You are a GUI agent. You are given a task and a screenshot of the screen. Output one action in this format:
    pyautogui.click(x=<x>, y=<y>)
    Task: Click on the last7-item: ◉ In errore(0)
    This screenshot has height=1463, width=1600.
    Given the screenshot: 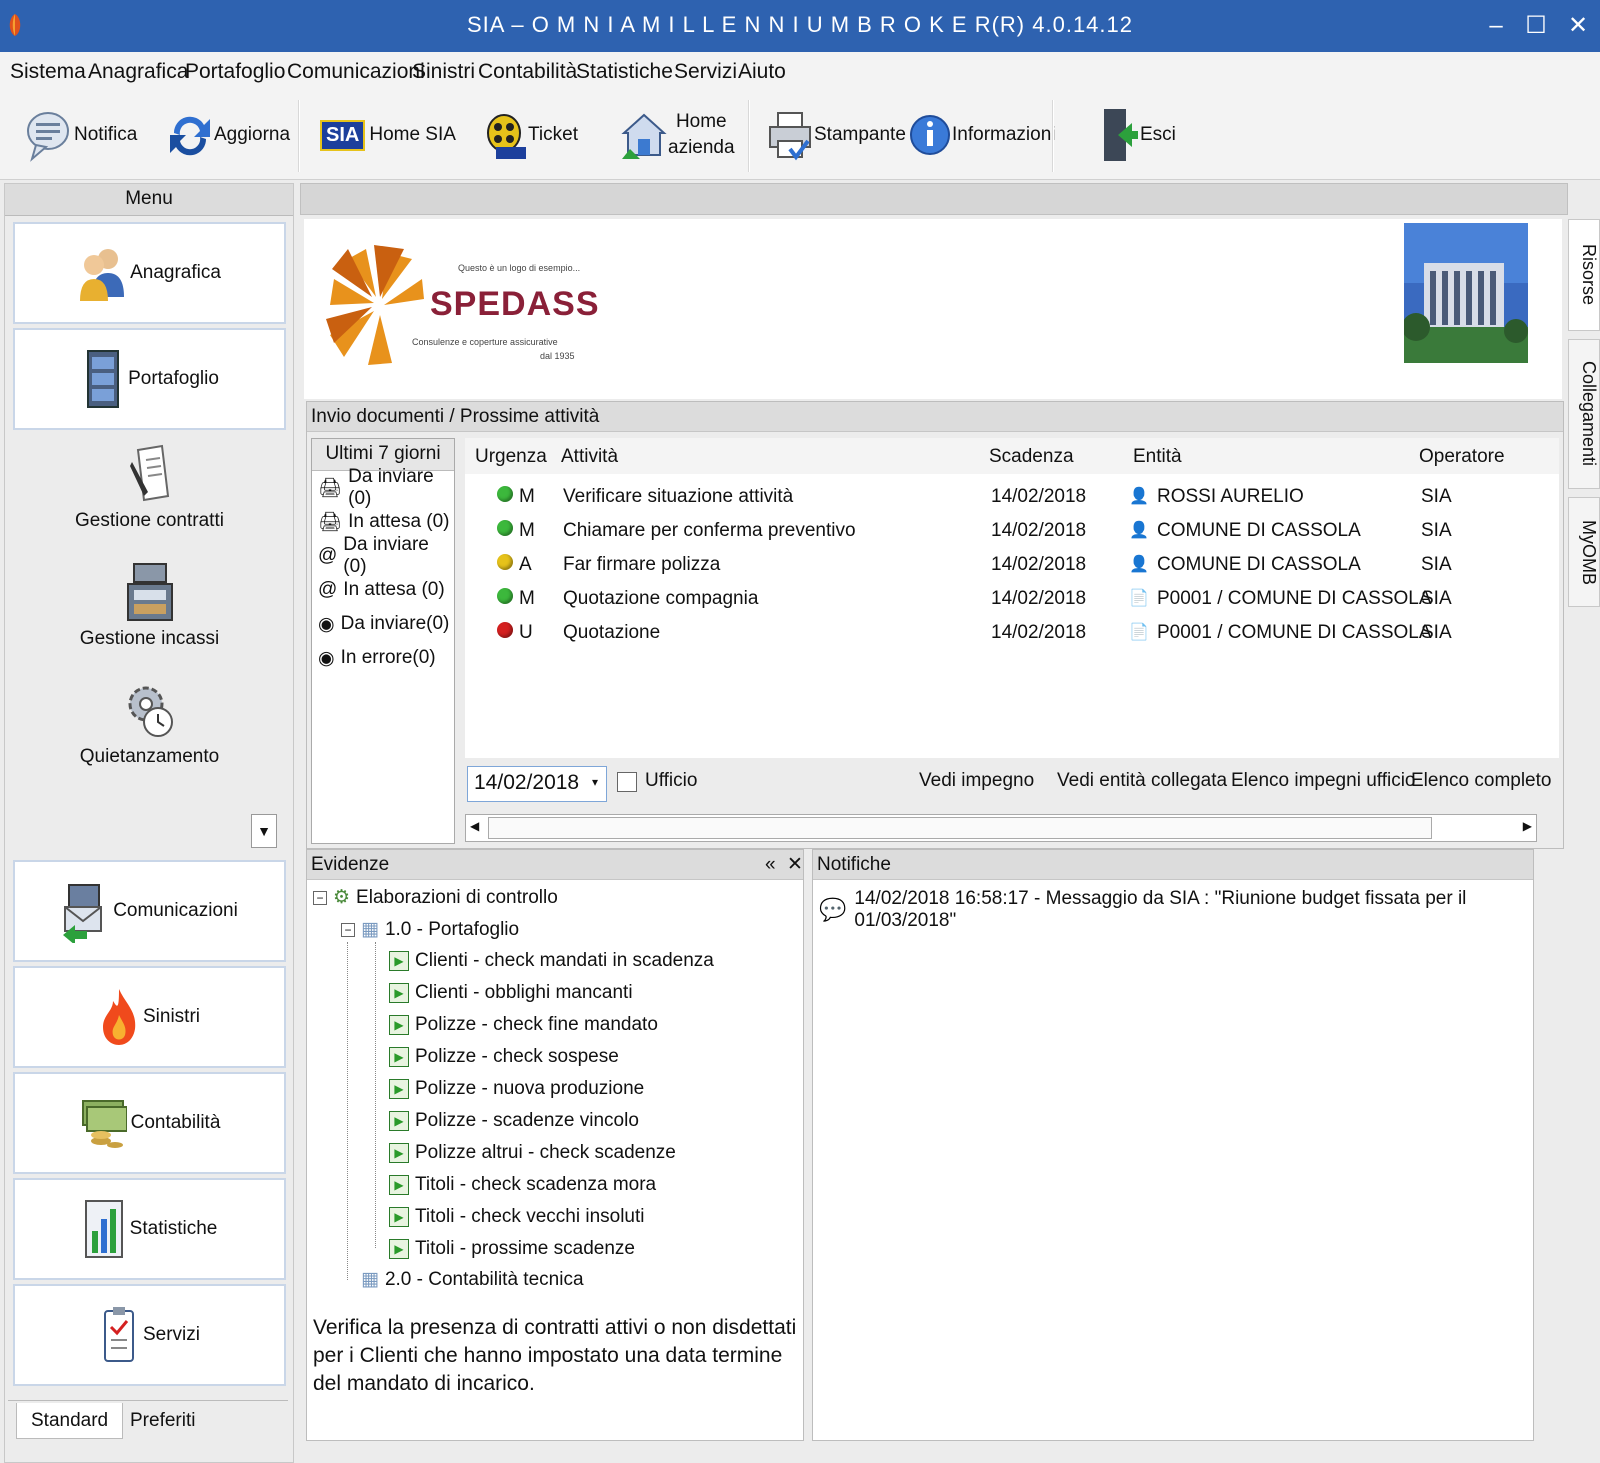 What is the action you would take?
    pyautogui.click(x=383, y=658)
    